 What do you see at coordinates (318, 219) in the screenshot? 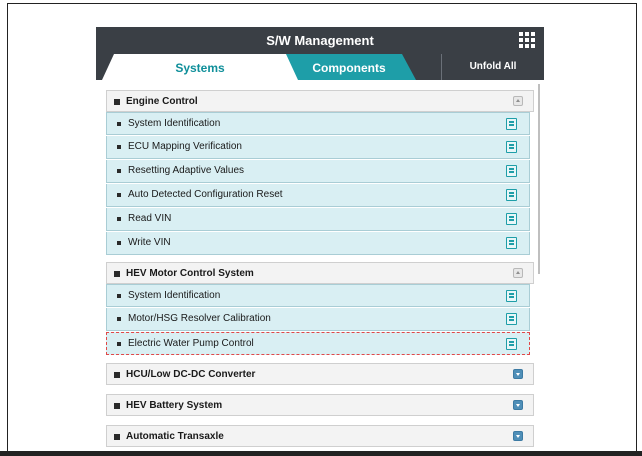
I see `list-item: Read VIN` at bounding box center [318, 219].